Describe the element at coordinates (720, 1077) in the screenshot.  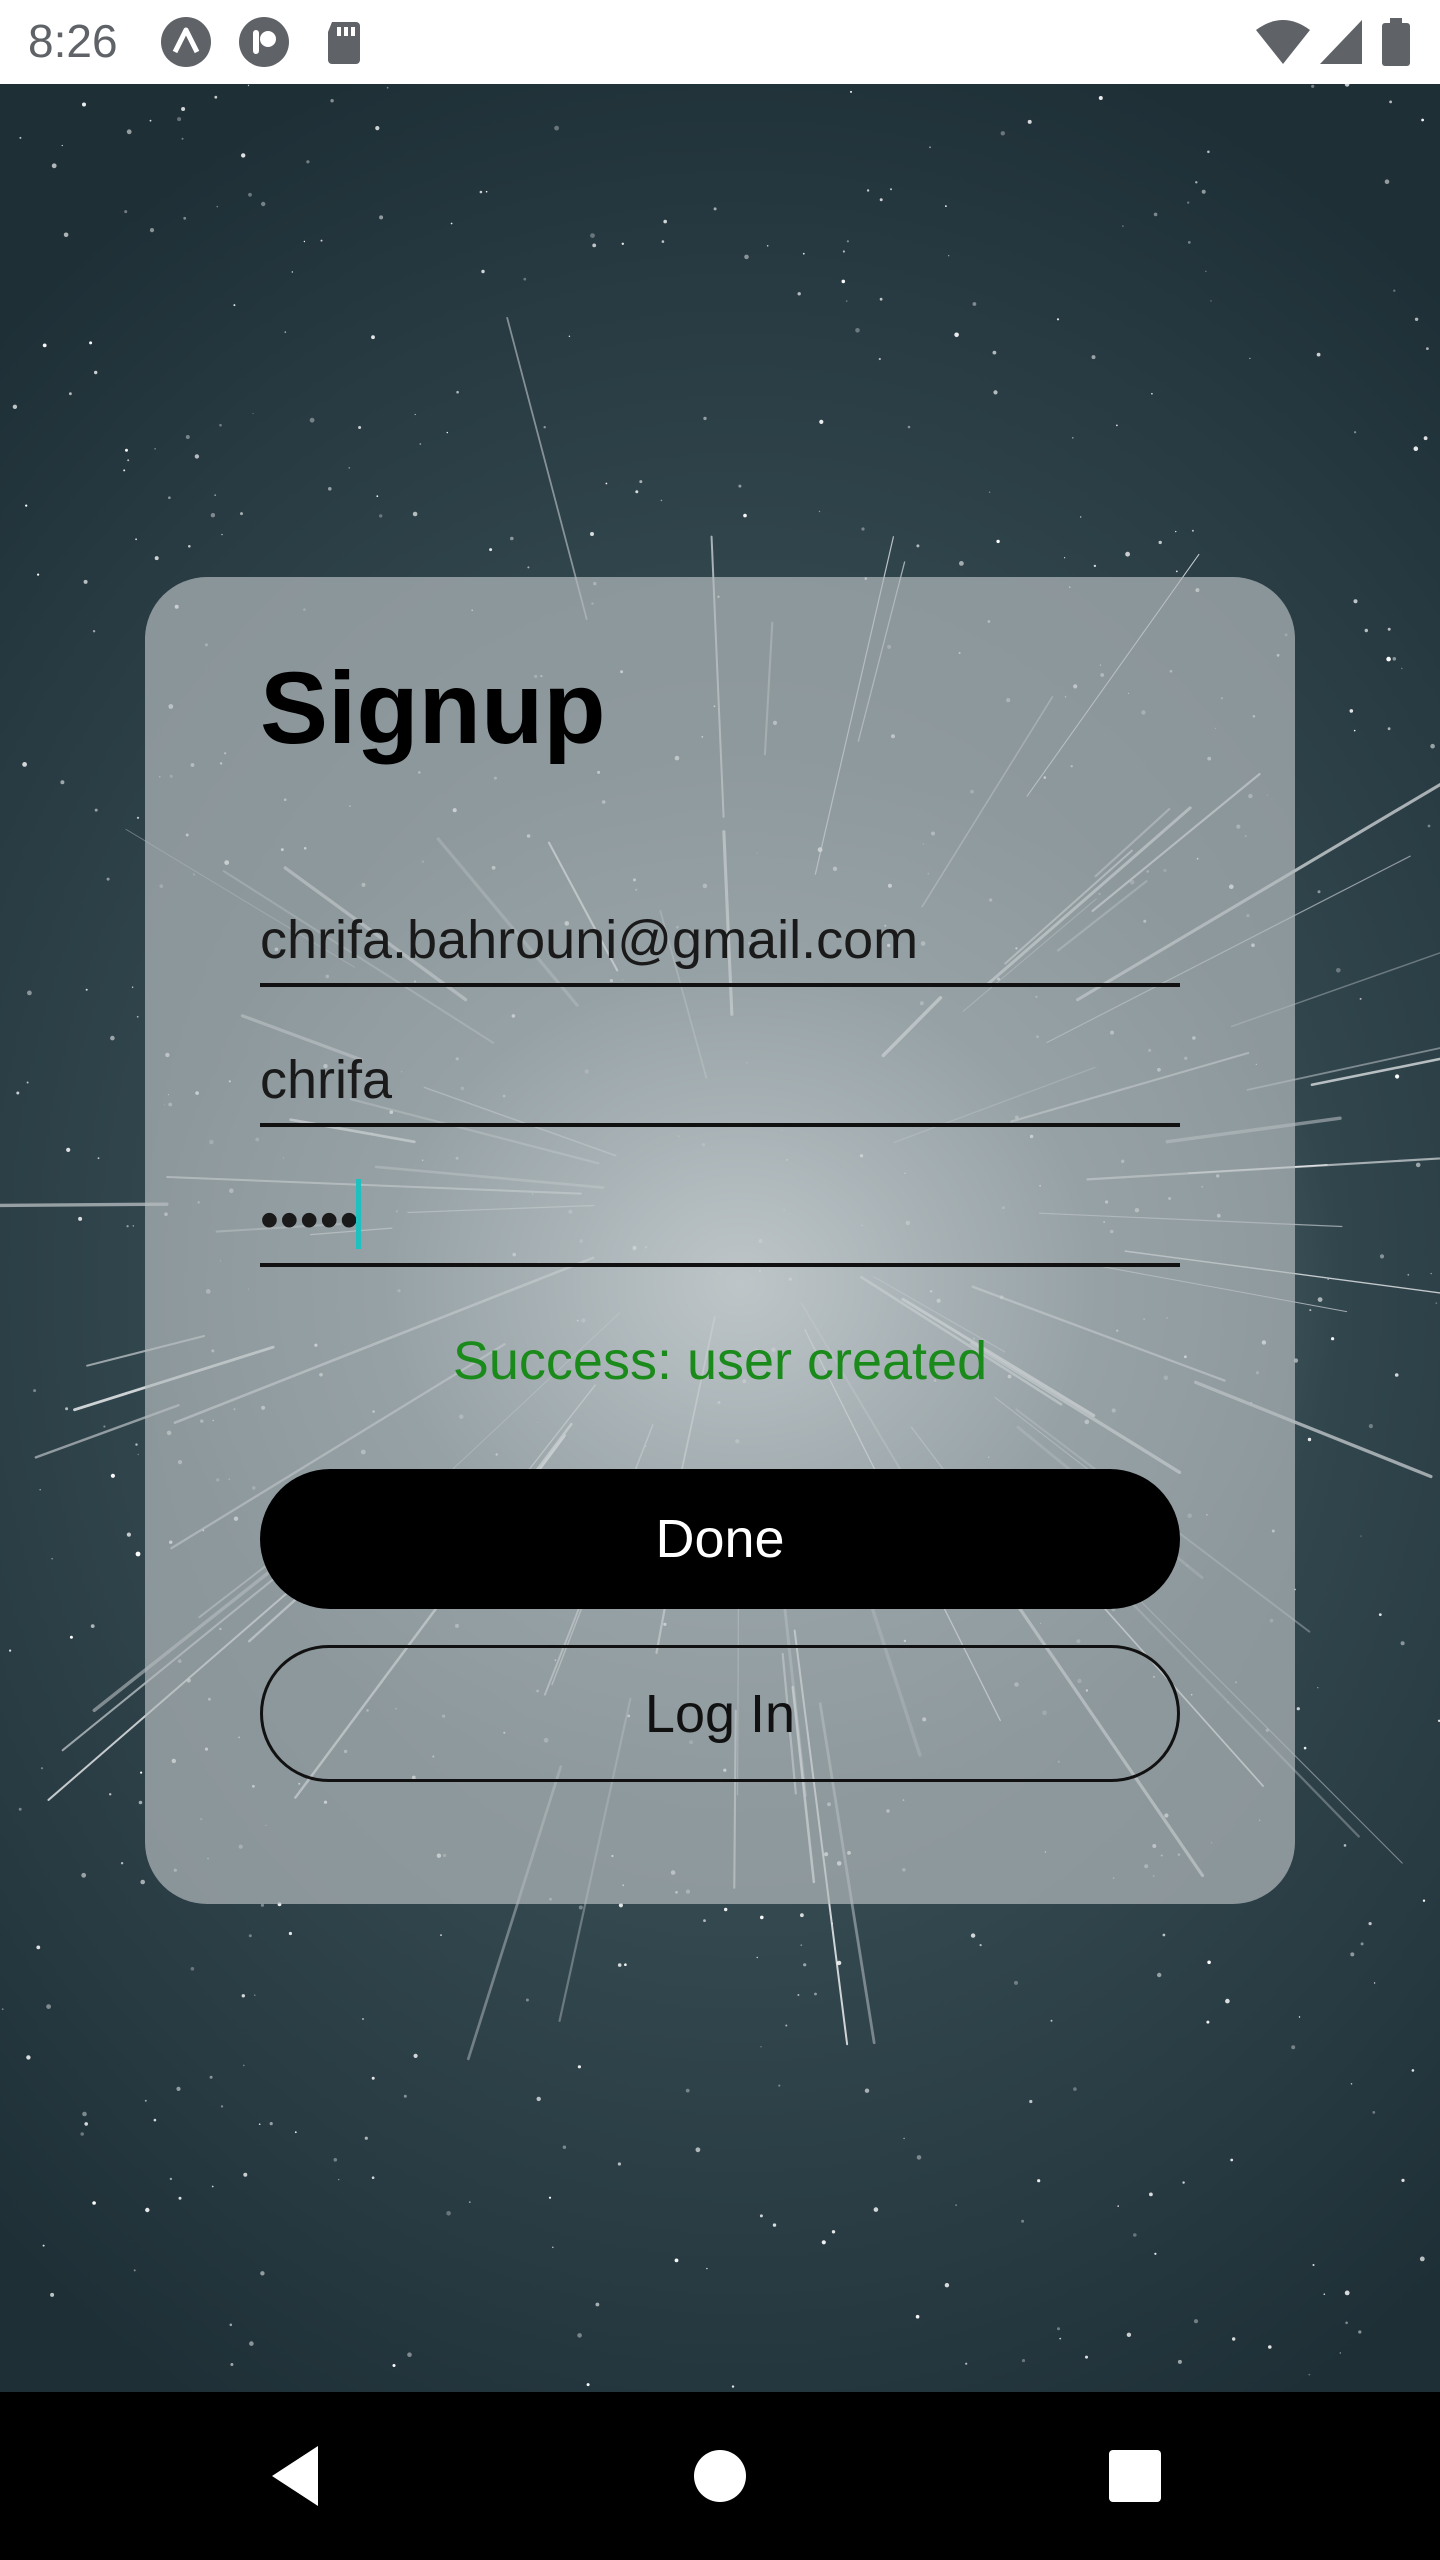
I see `username-field: chrifa` at that location.